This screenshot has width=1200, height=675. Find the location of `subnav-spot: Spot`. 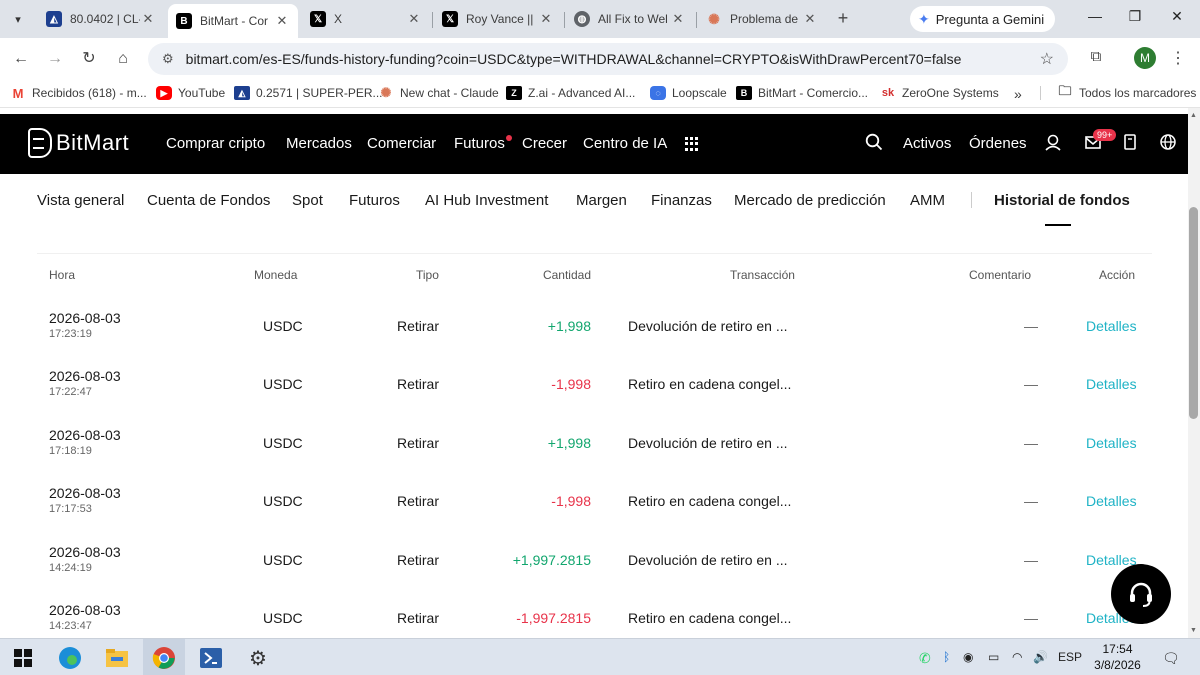

subnav-spot: Spot is located at coordinates (307, 200).